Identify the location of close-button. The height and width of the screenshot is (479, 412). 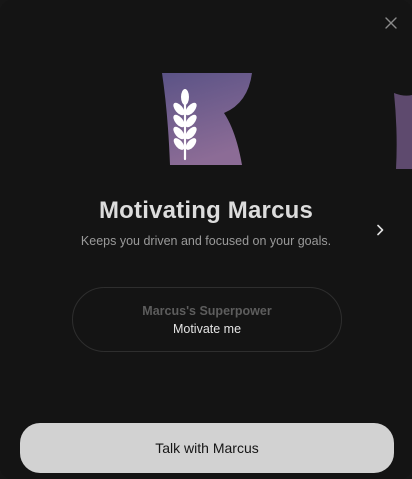
(391, 23).